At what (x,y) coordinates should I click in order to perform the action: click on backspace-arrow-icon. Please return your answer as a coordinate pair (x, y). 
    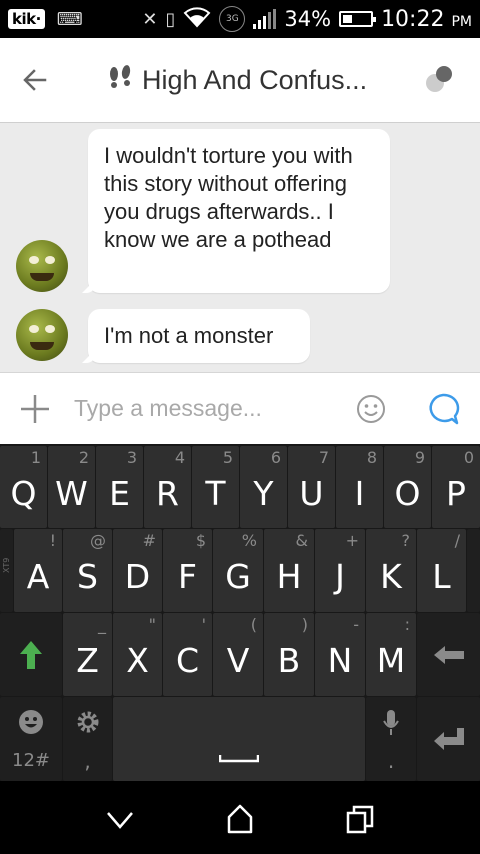
    Looking at the image, I should click on (448, 654).